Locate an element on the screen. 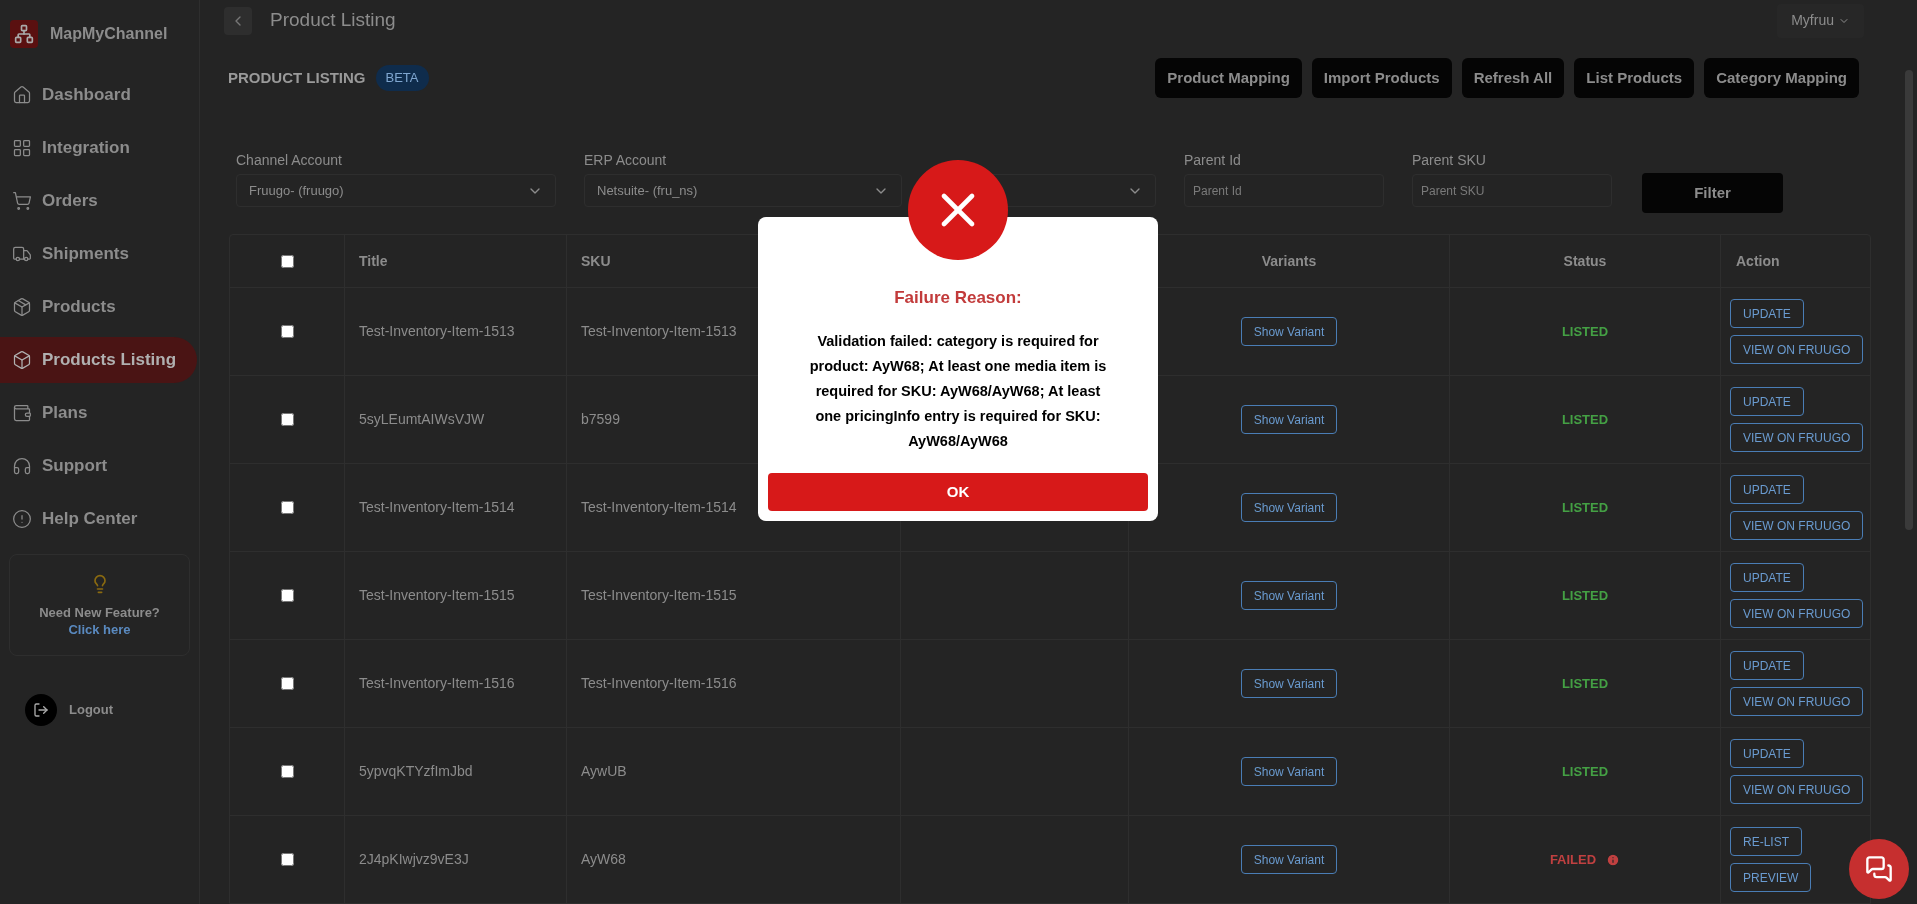  sidebar-item: Products is located at coordinates (99, 307).